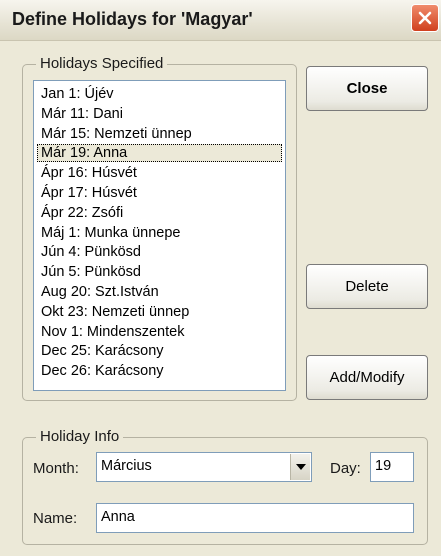 The image size is (441, 556). What do you see at coordinates (345, 468) in the screenshot?
I see `day-label: Day:` at bounding box center [345, 468].